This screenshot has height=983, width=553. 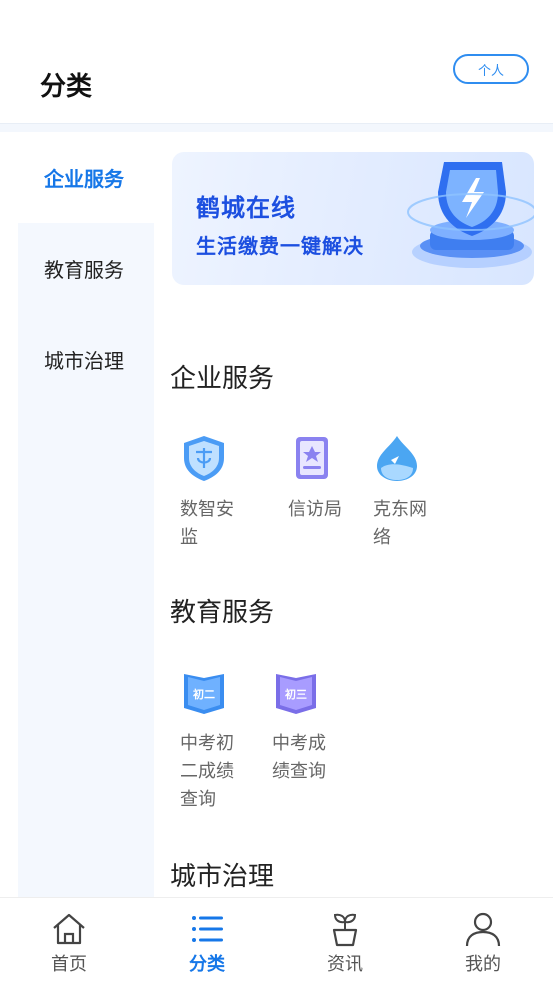 What do you see at coordinates (280, 246) in the screenshot?
I see `banner-subtitle: 生活缴费一键解决` at bounding box center [280, 246].